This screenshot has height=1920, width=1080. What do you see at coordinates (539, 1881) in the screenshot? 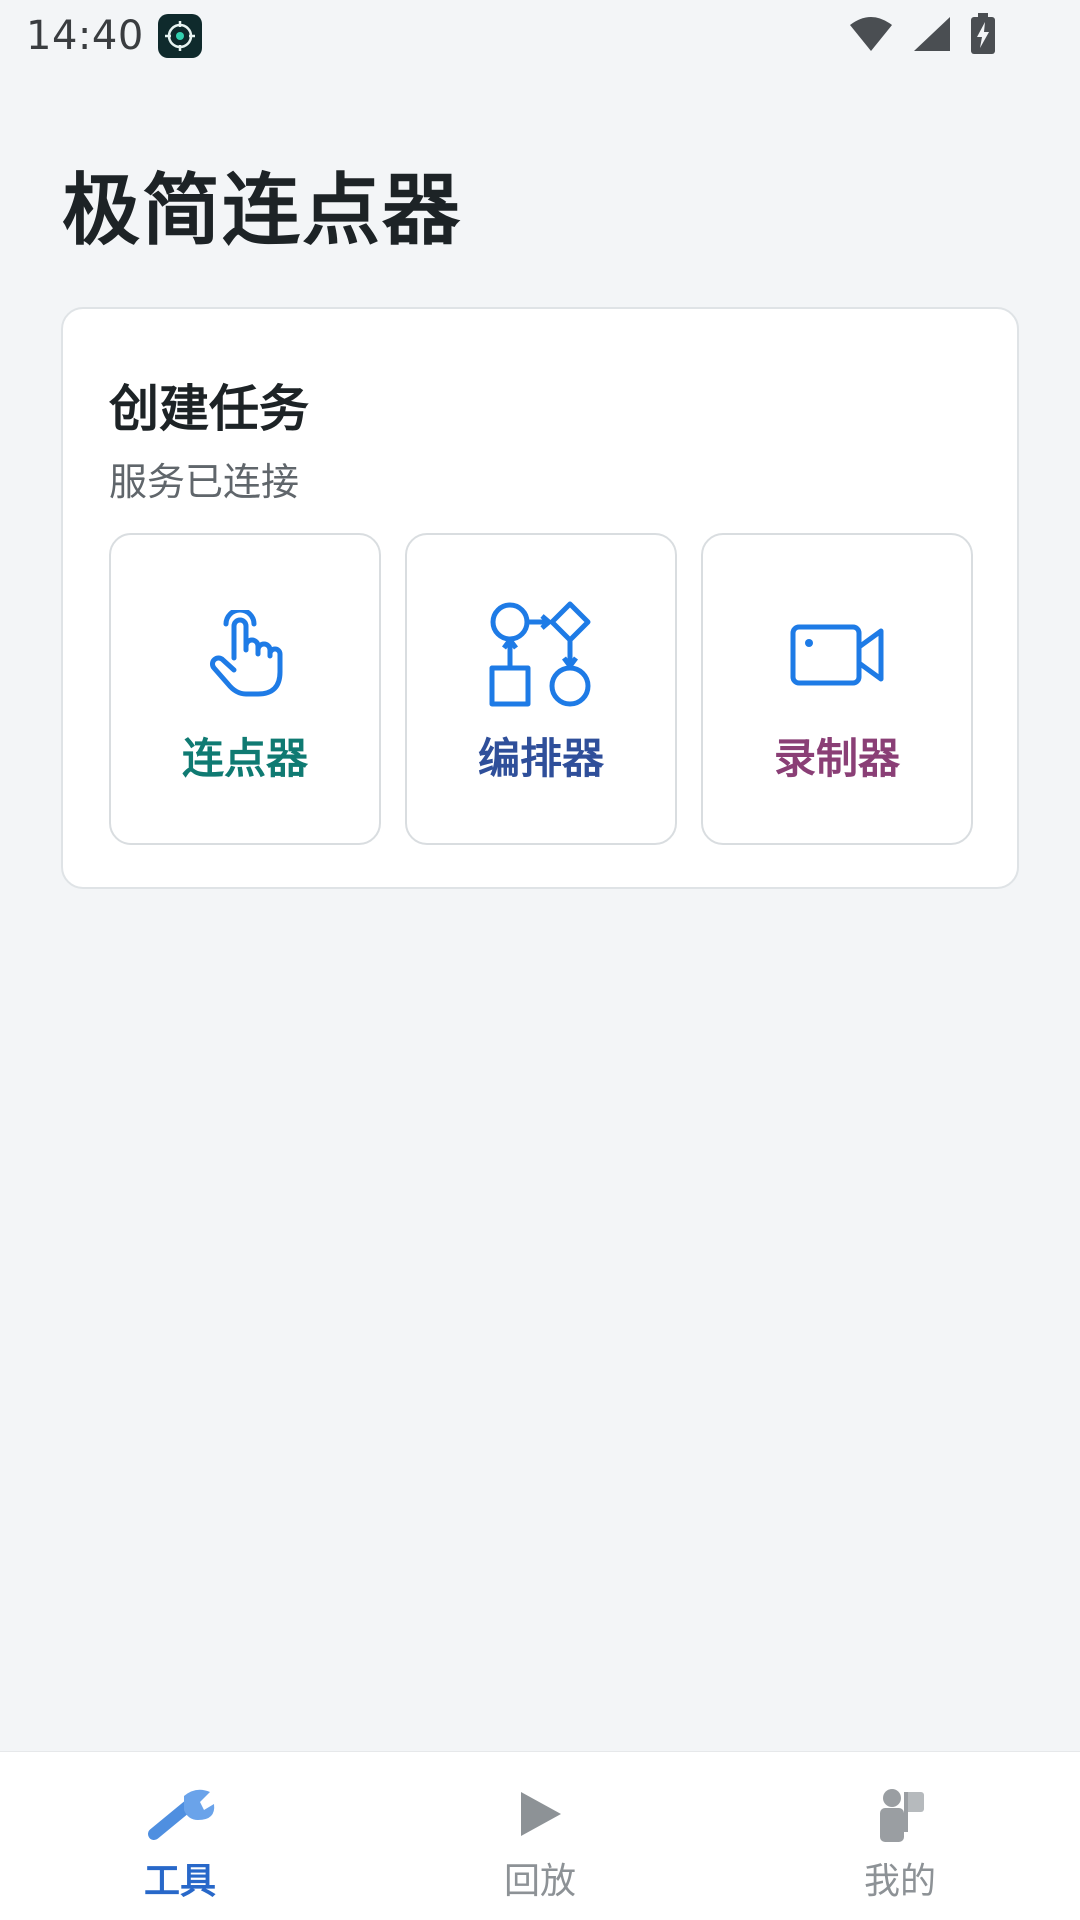
I see `nav-label-playback: 回放` at bounding box center [539, 1881].